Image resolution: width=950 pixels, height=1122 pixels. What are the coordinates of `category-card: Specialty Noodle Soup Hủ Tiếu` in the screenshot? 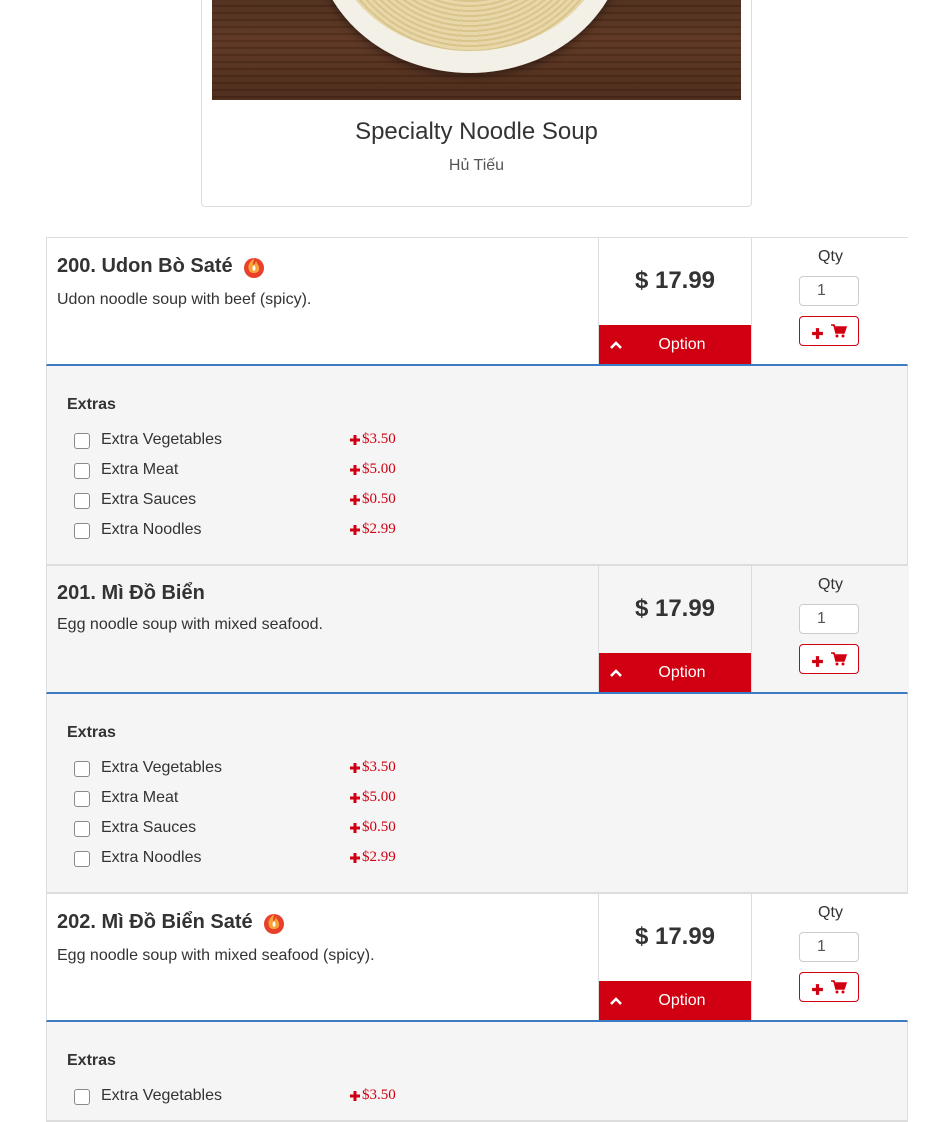 It's located at (476, 103).